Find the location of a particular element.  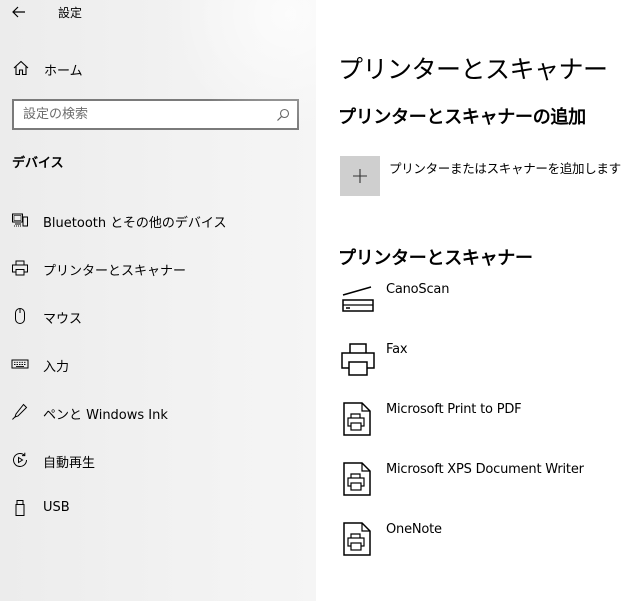

add-device-label: プリンターまたはスキャナーを追加します is located at coordinates (505, 167).